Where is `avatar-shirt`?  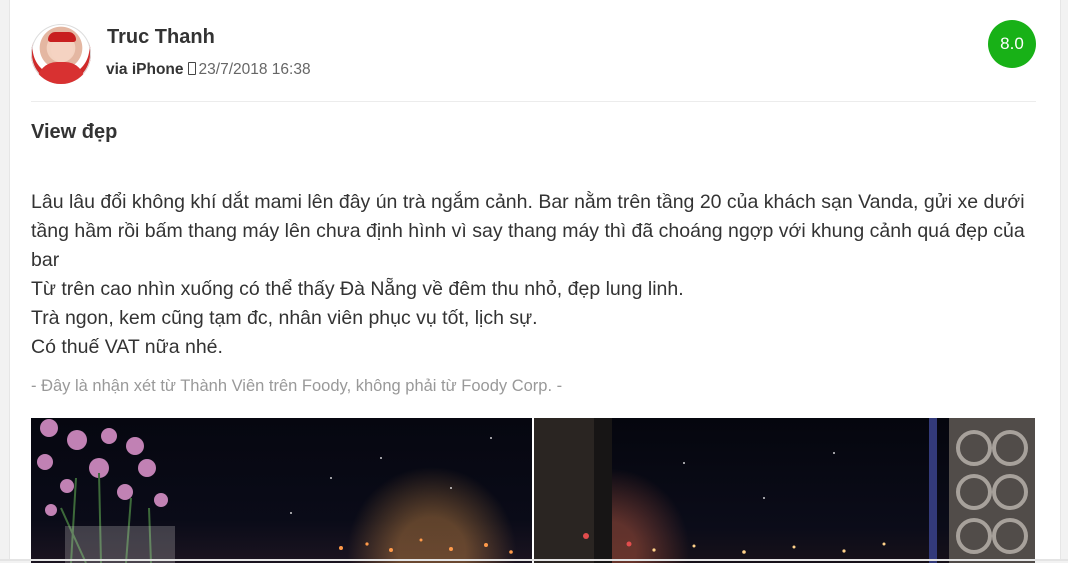
avatar-shirt is located at coordinates (61, 73).